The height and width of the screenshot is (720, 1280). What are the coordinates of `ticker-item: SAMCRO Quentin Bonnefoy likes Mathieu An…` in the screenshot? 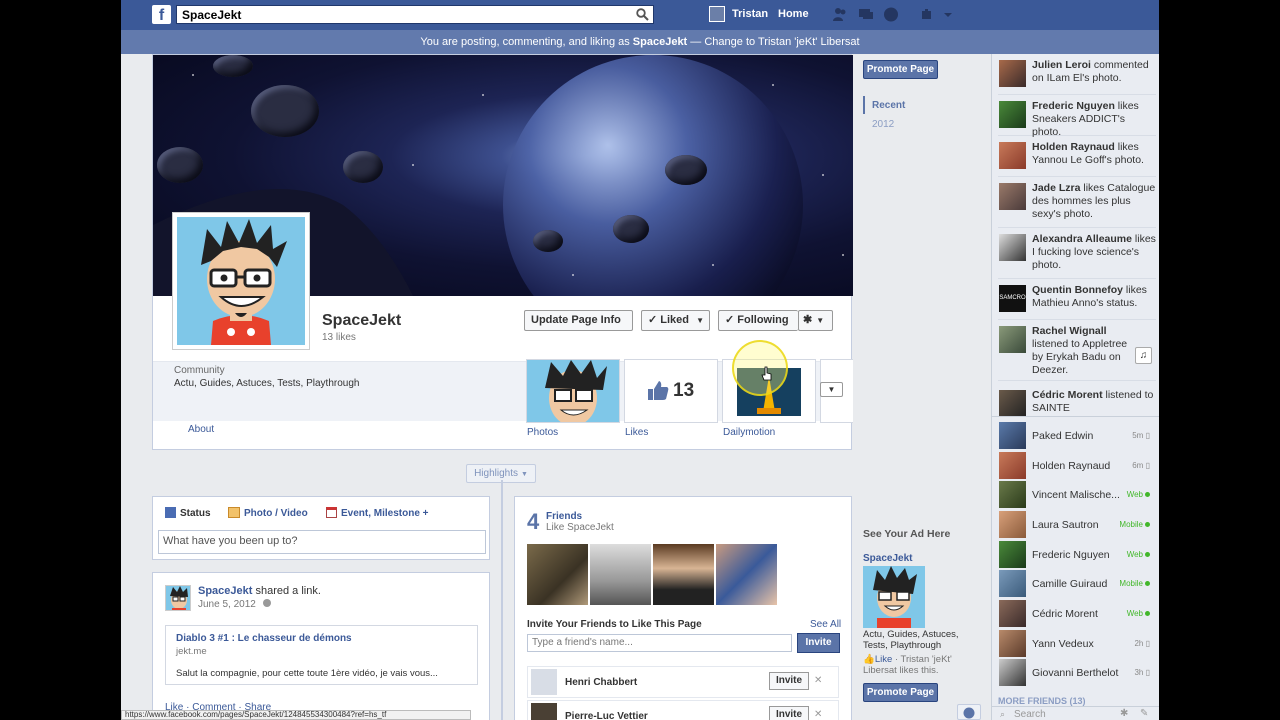 It's located at (1077, 302).